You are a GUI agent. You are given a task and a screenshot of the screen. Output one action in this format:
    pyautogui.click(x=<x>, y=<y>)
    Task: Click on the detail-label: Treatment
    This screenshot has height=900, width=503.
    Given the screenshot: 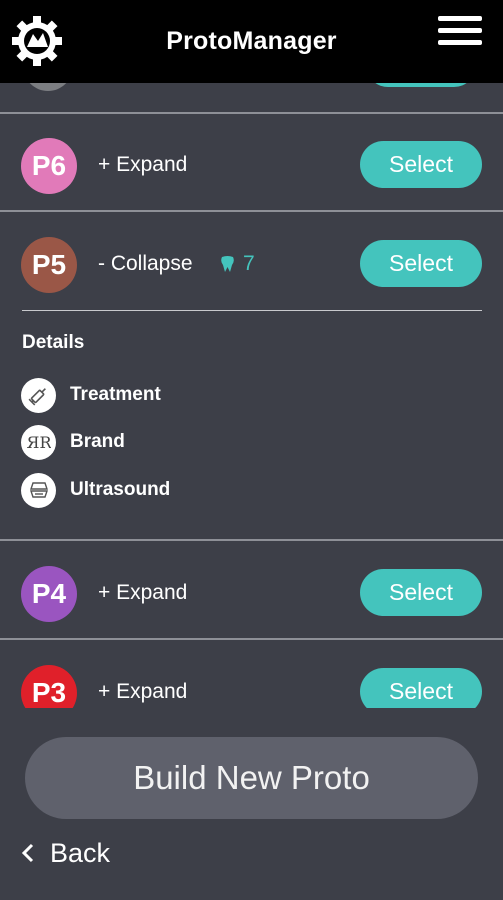 What is the action you would take?
    pyautogui.click(x=115, y=394)
    